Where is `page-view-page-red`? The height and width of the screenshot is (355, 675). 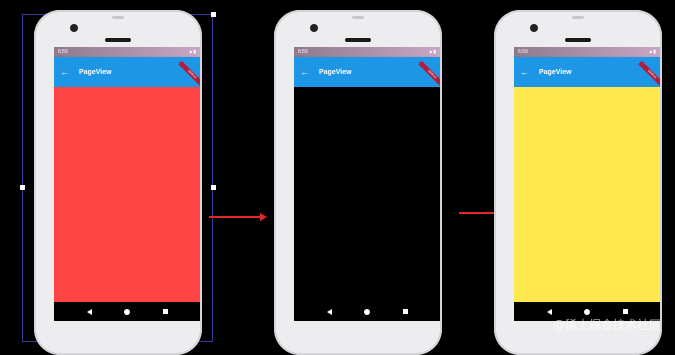
page-view-page-red is located at coordinates (127, 194).